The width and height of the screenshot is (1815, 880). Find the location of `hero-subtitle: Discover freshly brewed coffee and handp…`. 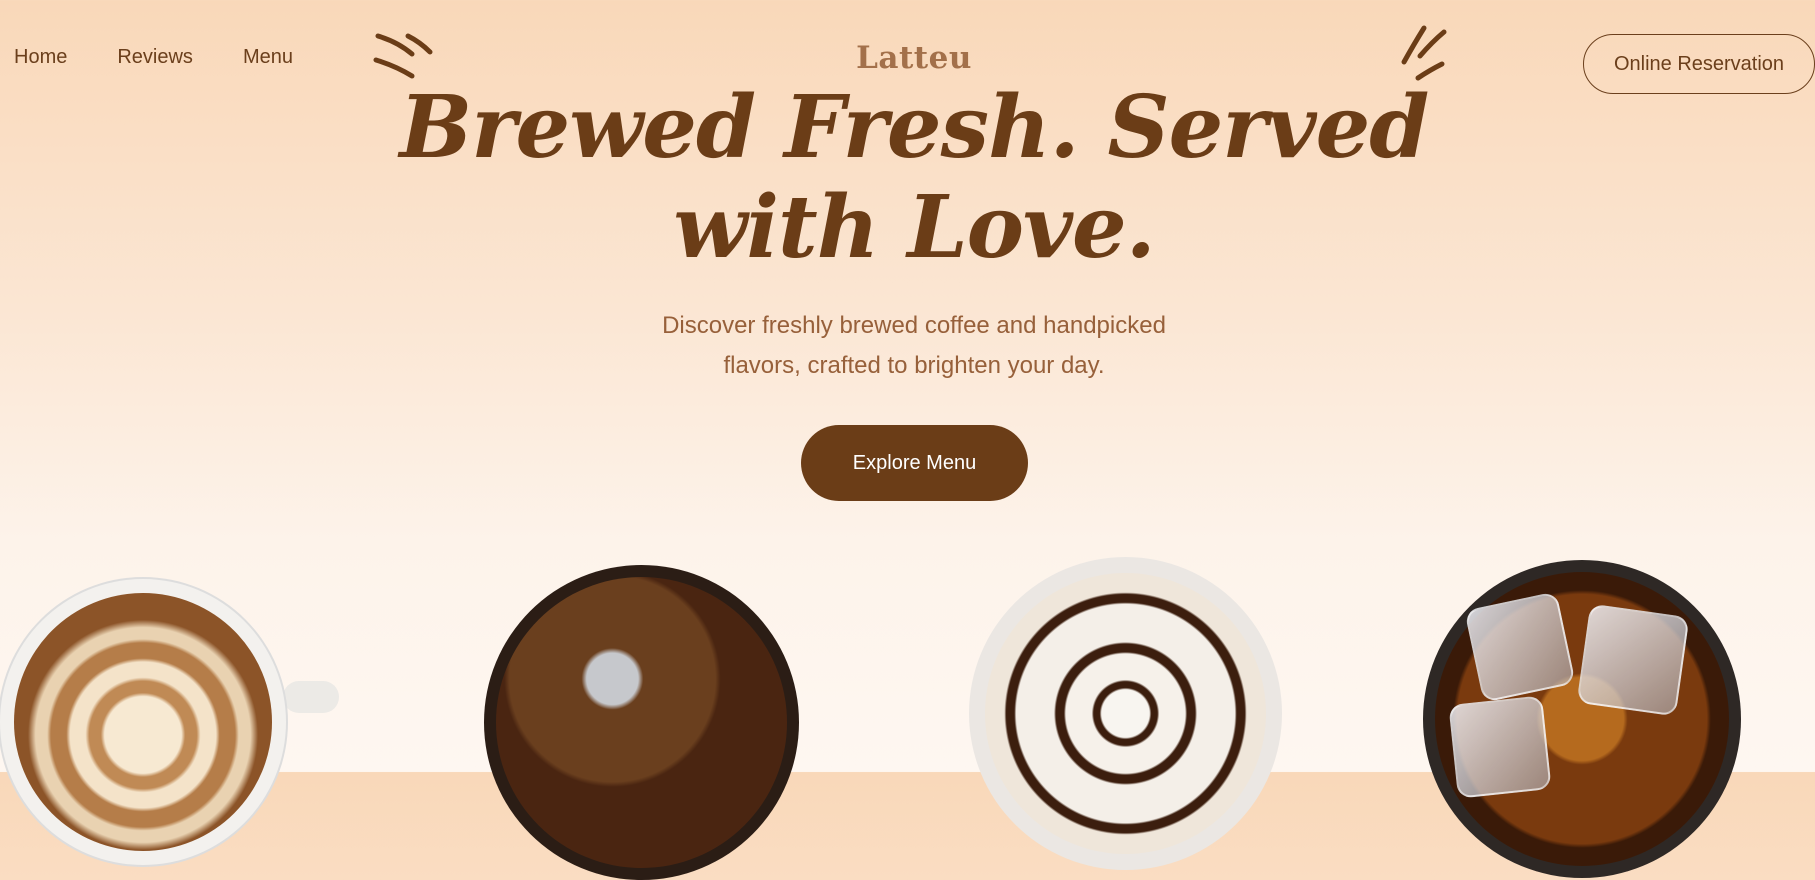

hero-subtitle: Discover freshly brewed coffee and handp… is located at coordinates (907, 346).